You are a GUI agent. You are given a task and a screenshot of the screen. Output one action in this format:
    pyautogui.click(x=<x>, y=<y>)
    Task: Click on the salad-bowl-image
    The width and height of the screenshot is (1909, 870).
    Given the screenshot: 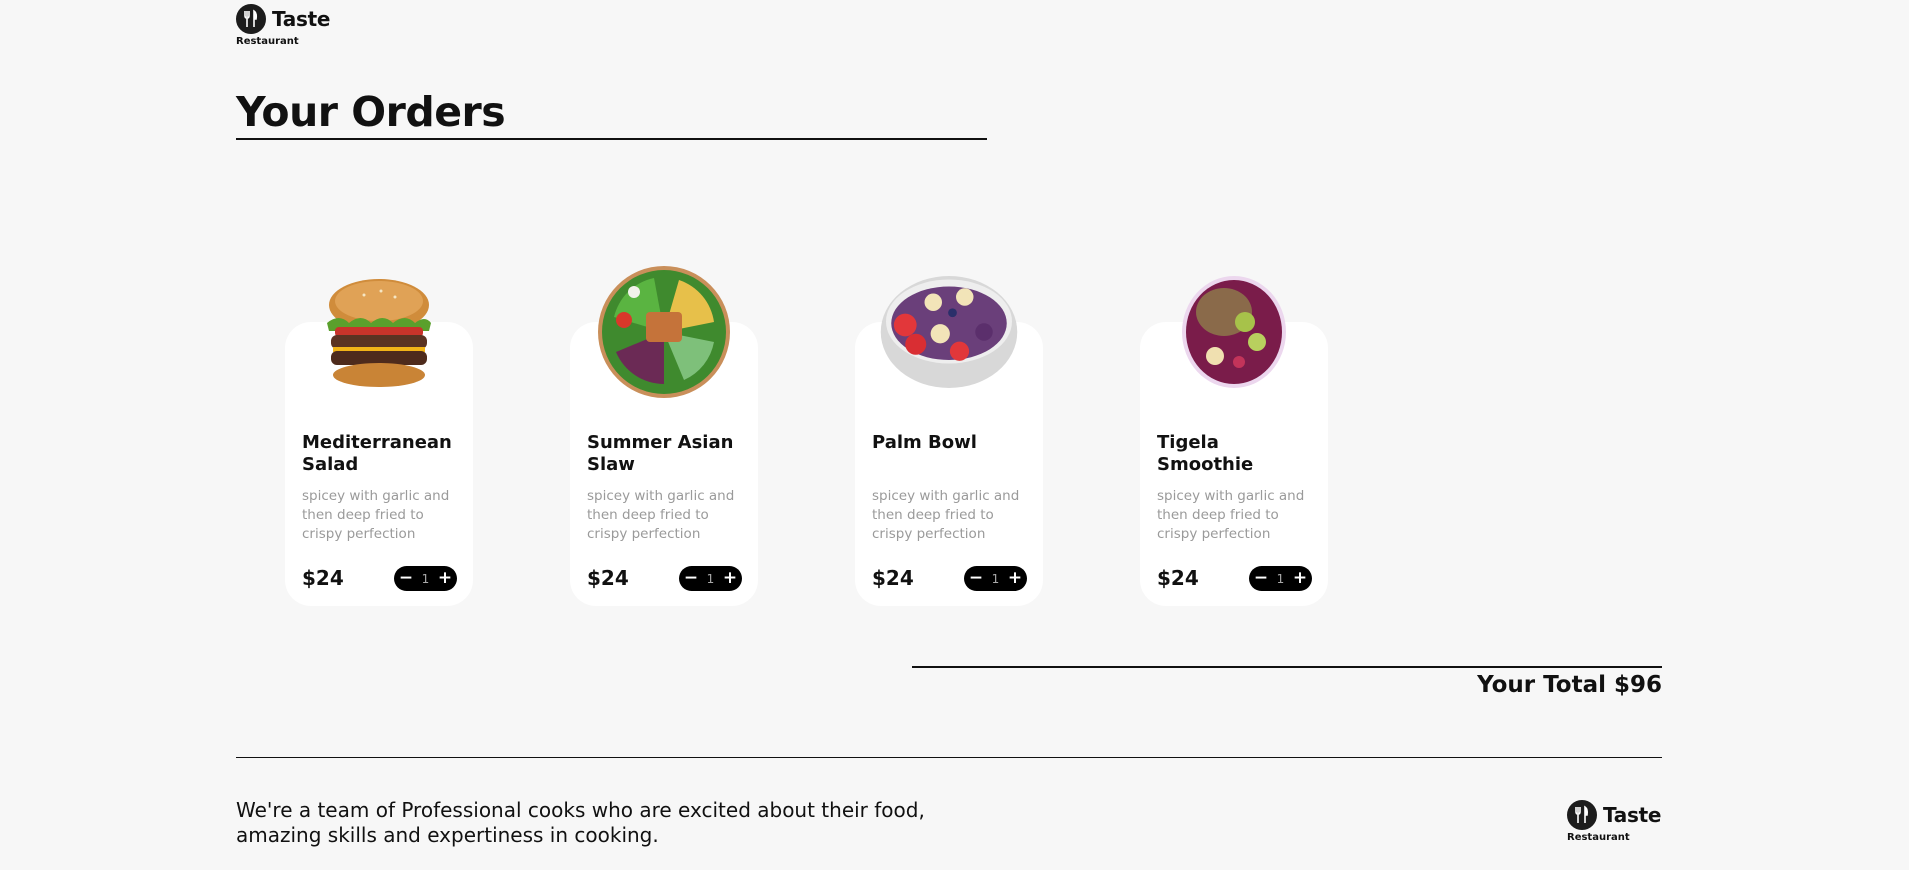 What is the action you would take?
    pyautogui.click(x=664, y=332)
    